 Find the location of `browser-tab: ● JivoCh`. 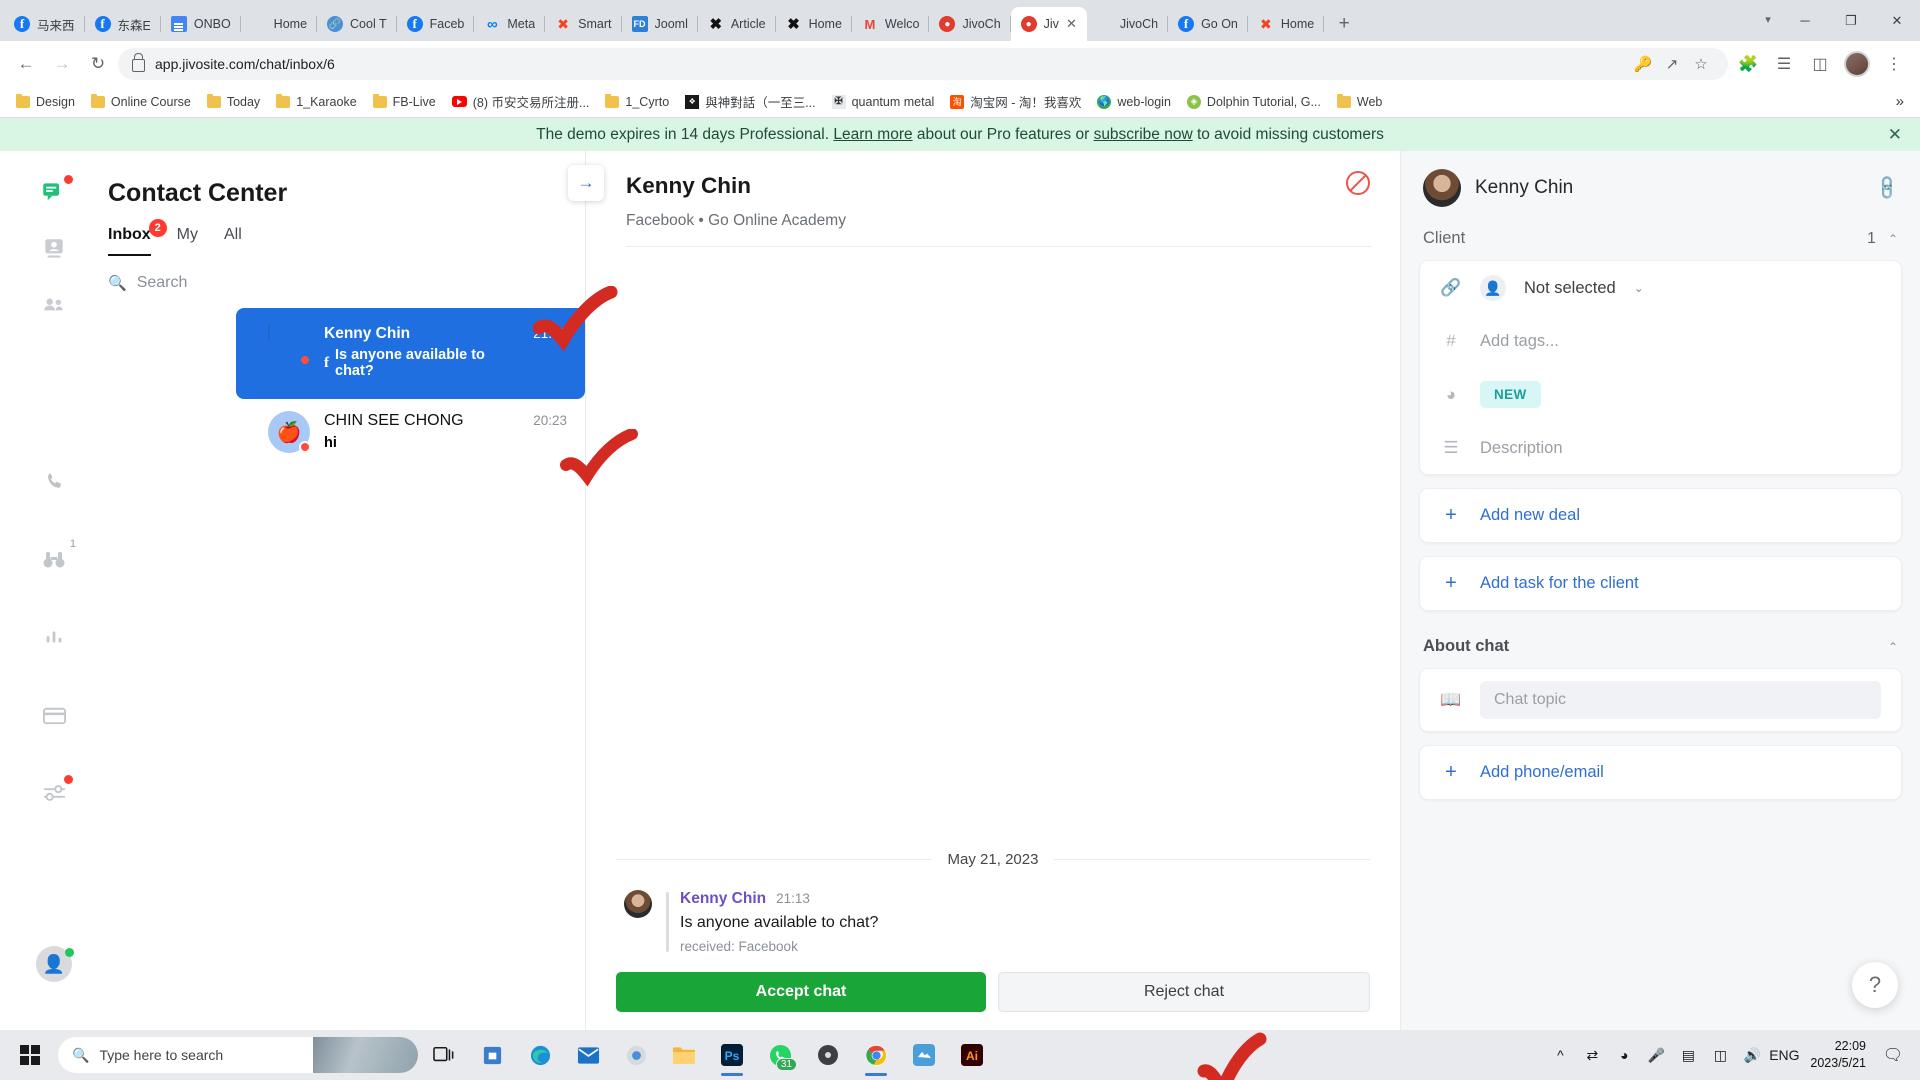

browser-tab: ● JivoCh is located at coordinates (970, 24).